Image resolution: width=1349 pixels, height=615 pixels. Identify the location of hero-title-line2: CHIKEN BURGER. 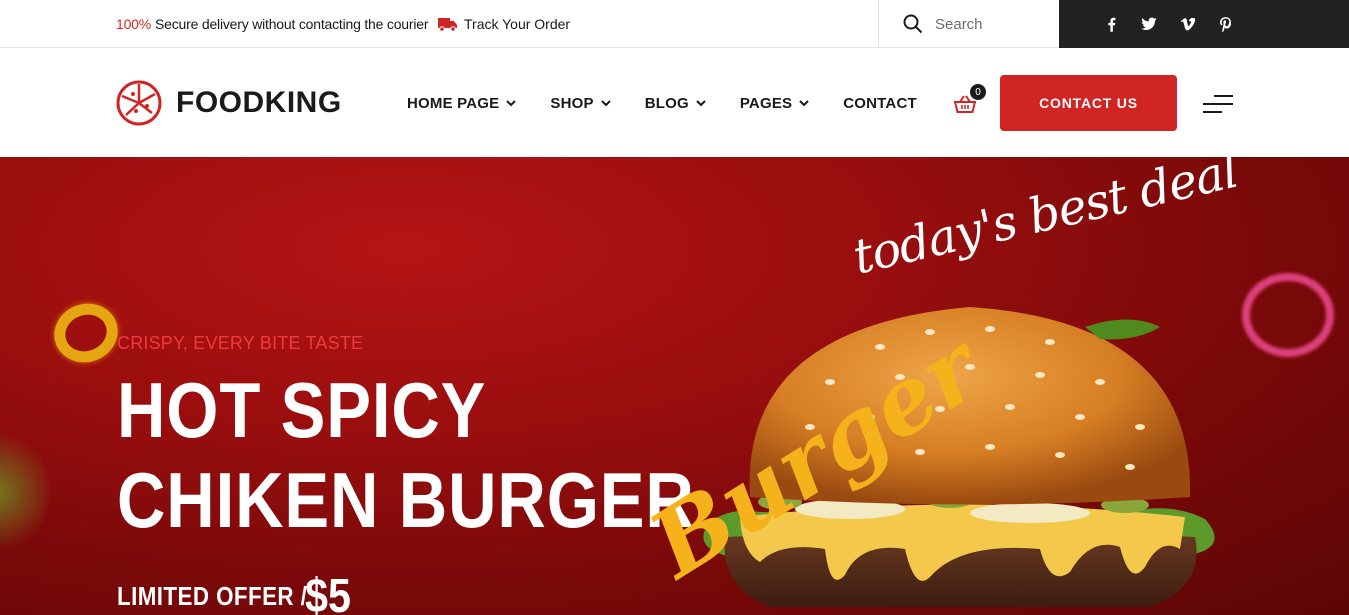
(406, 500).